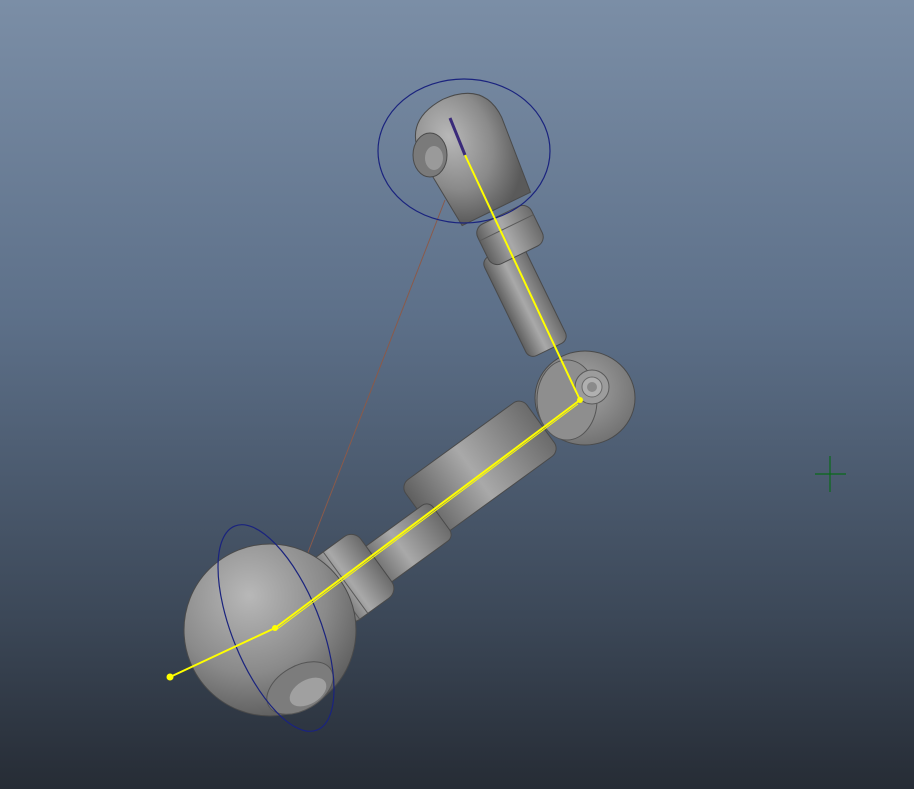 The image size is (914, 789). I want to click on elbow-joint-mesh, so click(585, 398).